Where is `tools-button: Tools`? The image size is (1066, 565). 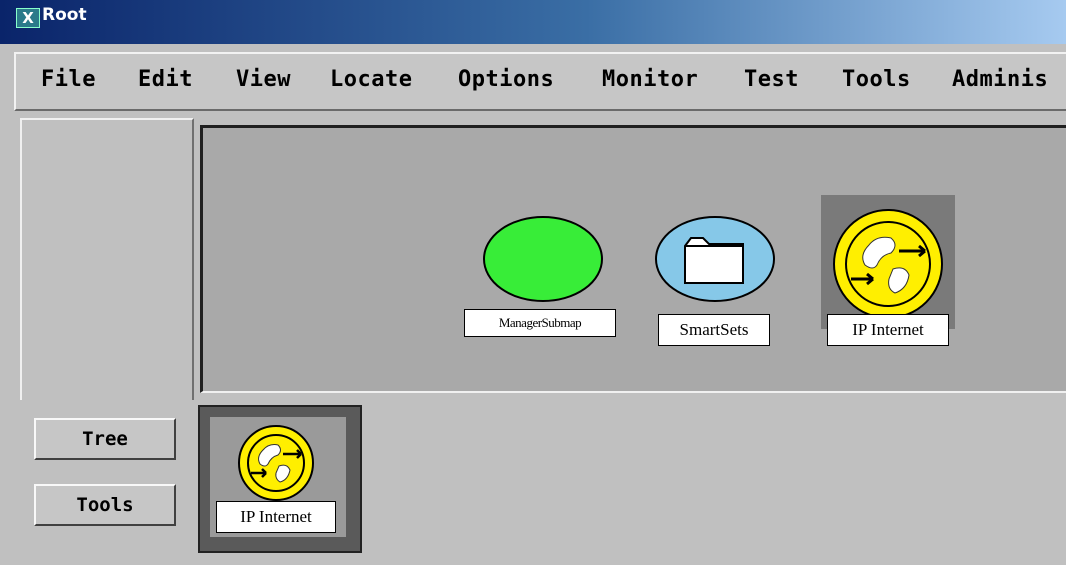
tools-button: Tools is located at coordinates (105, 505).